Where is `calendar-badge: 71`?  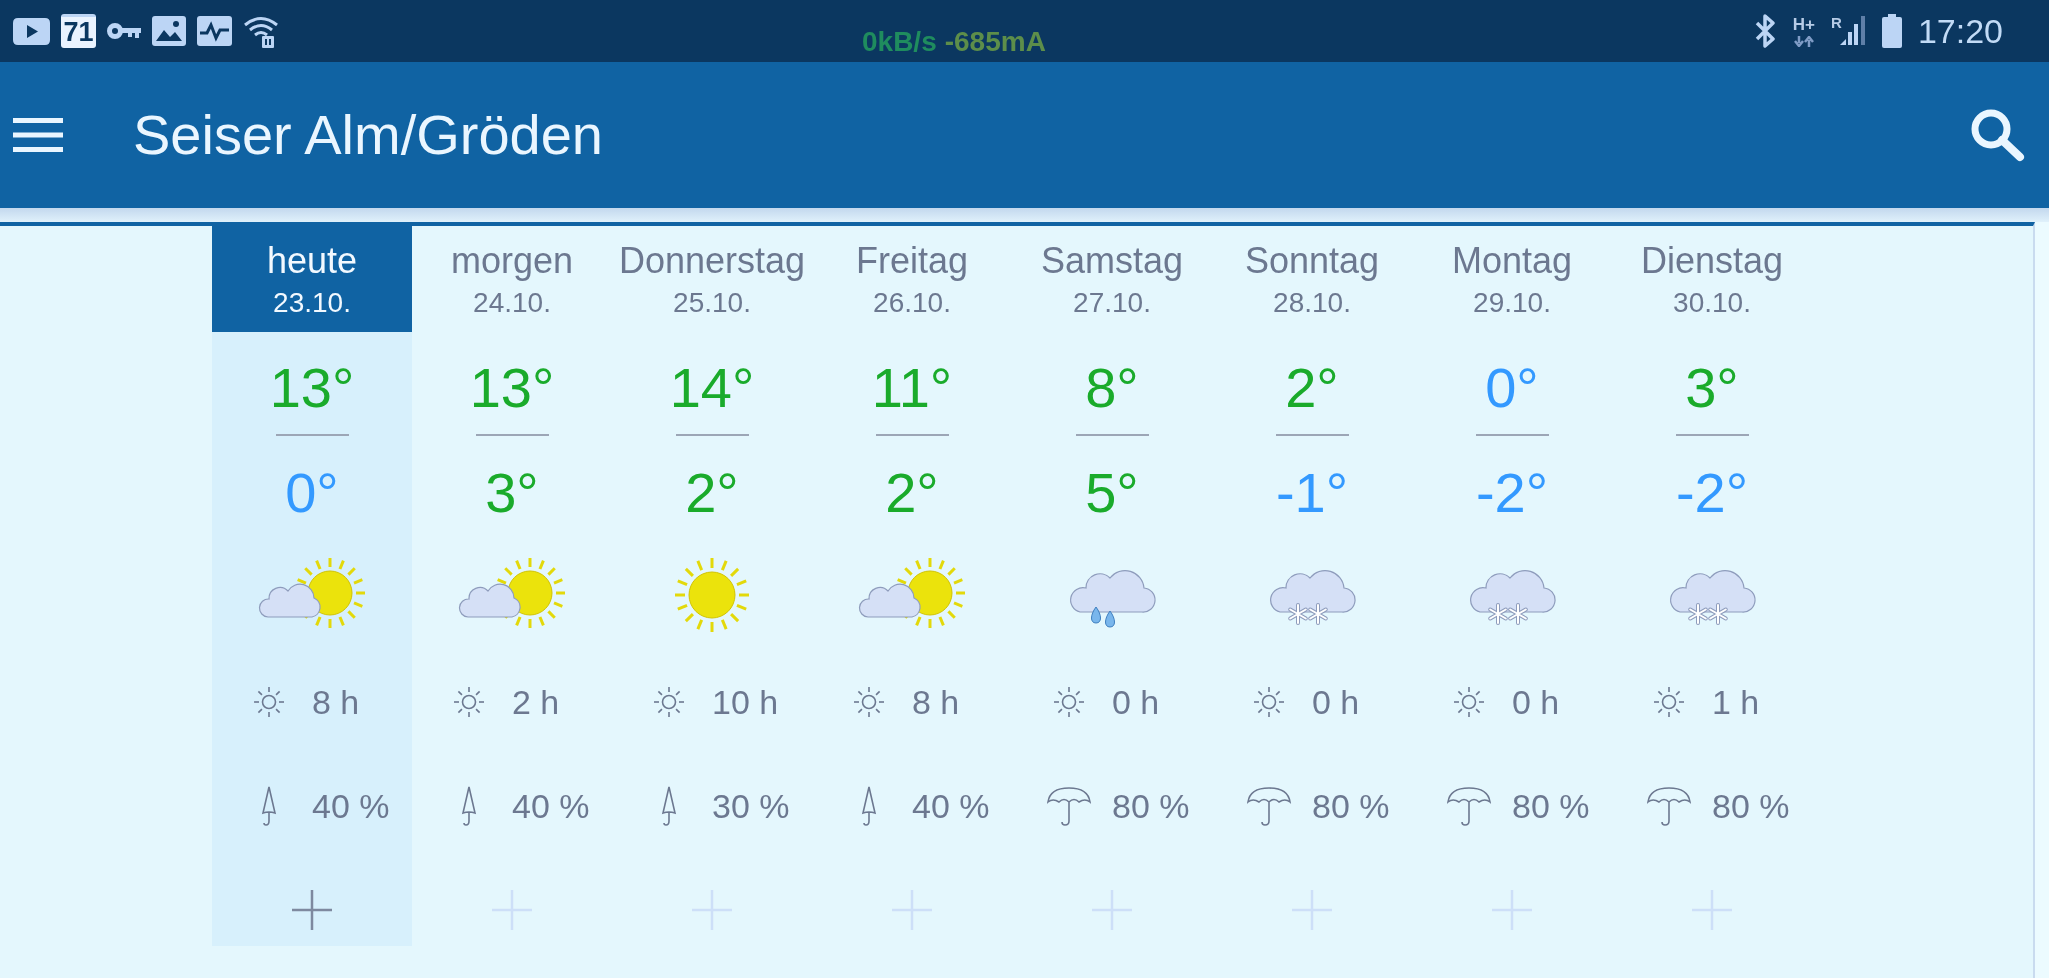
calendar-badge: 71 is located at coordinates (78, 31).